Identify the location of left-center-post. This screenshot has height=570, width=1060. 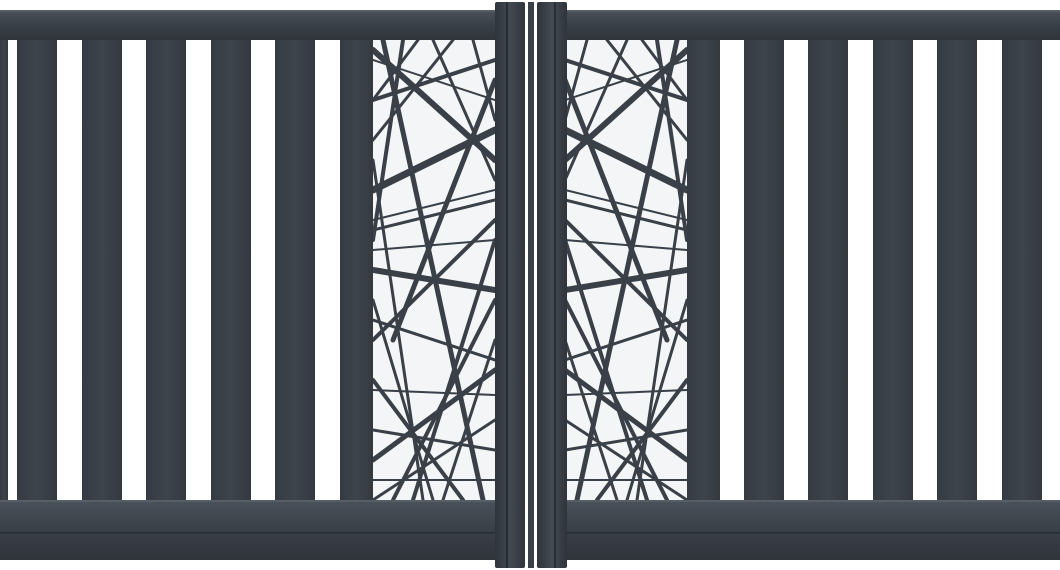
(510, 285).